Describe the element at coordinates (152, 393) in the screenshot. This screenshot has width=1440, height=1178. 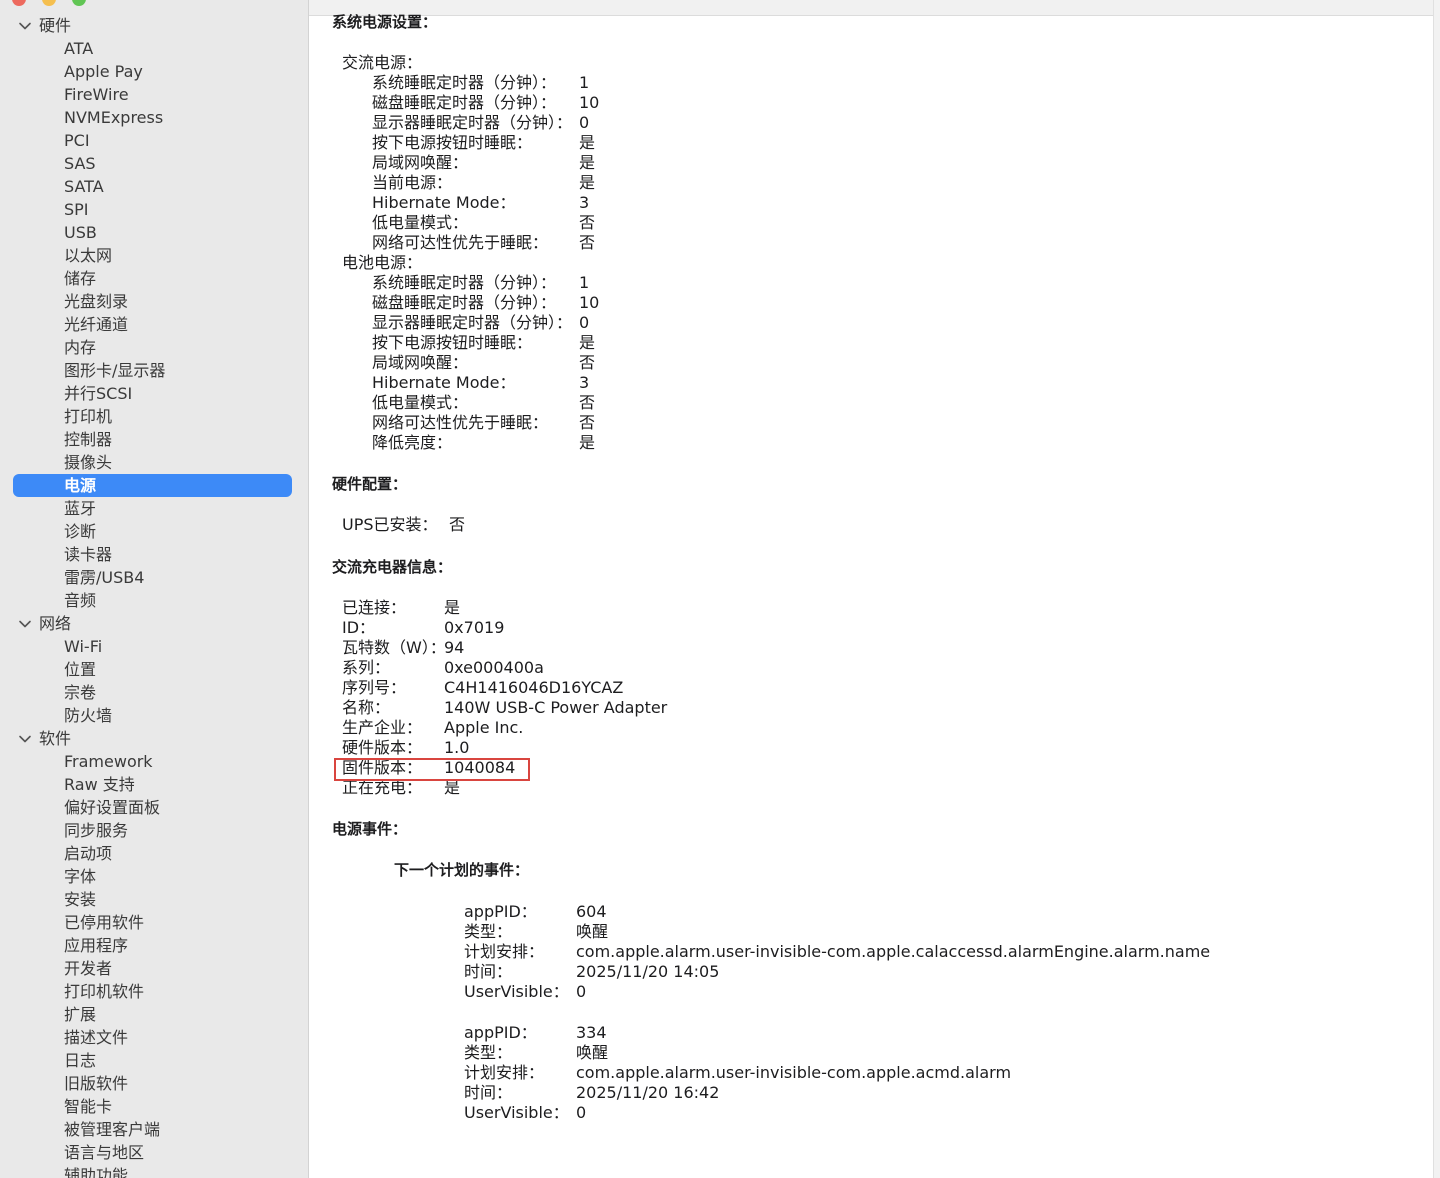
I see `sidebar-item: 并行SCSI` at that location.